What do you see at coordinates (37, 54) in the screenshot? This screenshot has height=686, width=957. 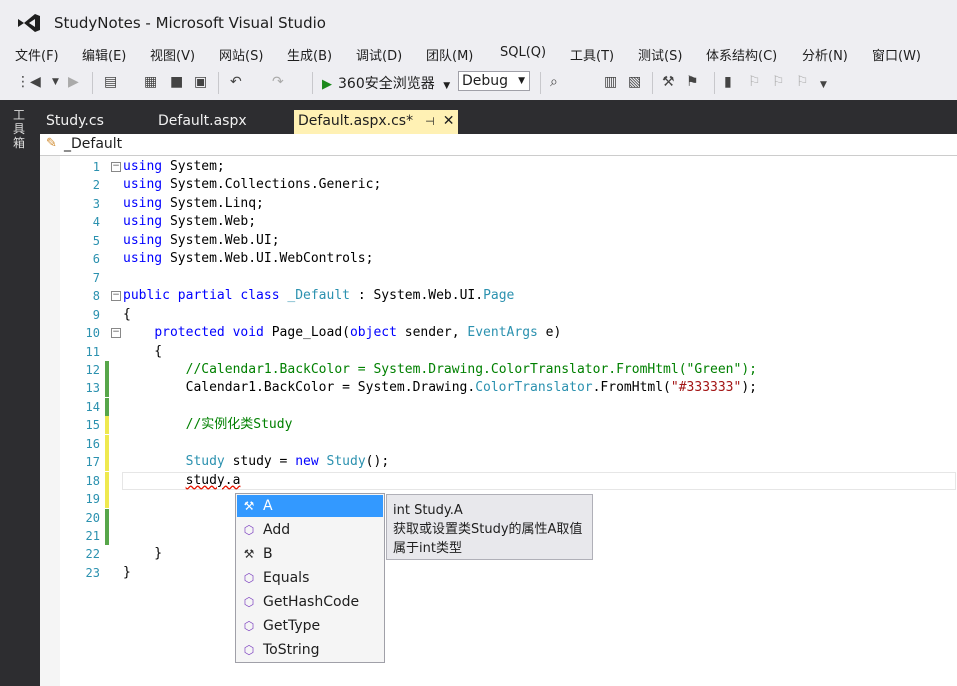 I see `menu-file: 文件(F)` at bounding box center [37, 54].